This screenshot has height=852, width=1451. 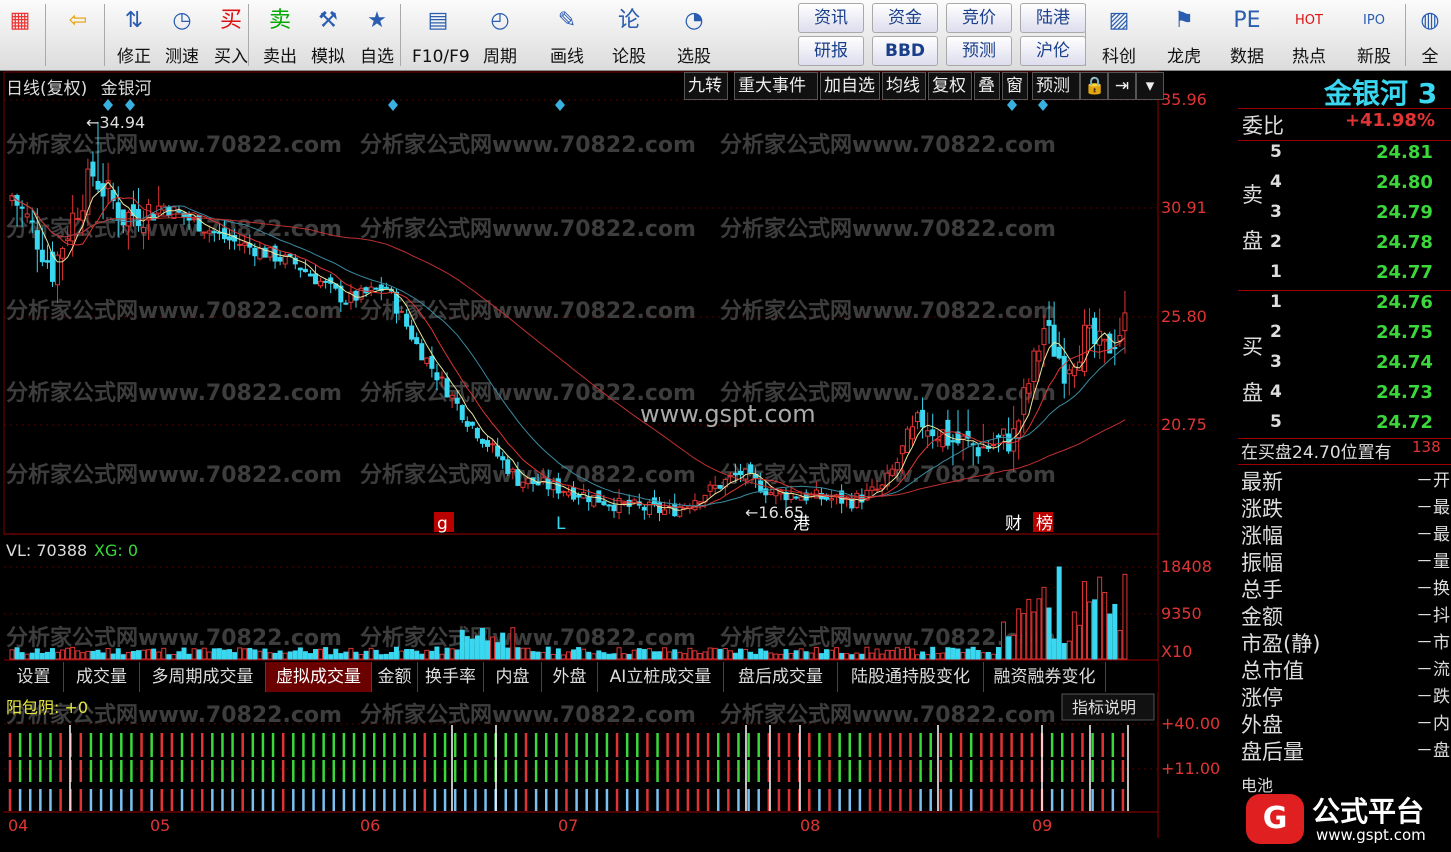 I want to click on dropdown-icon: ▾, so click(x=1150, y=86).